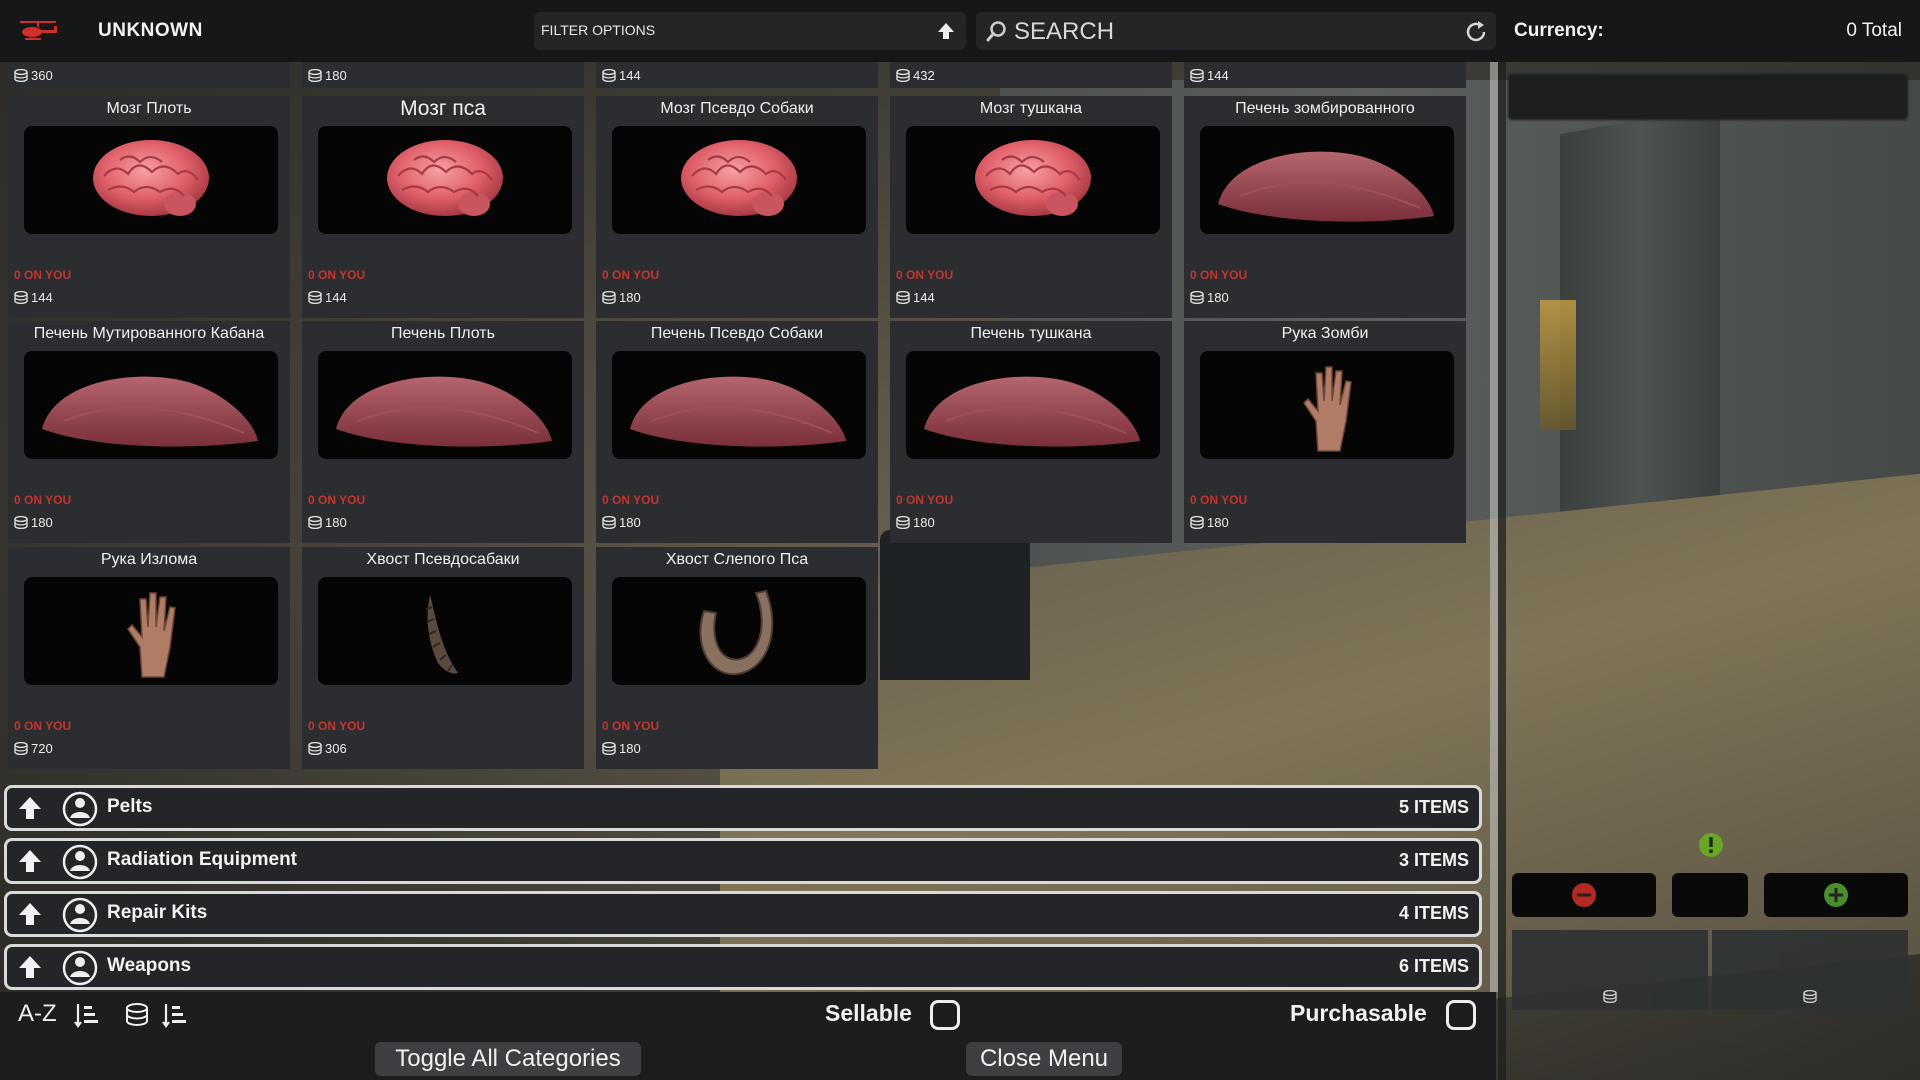  I want to click on sellable-checkbox, so click(945, 1015).